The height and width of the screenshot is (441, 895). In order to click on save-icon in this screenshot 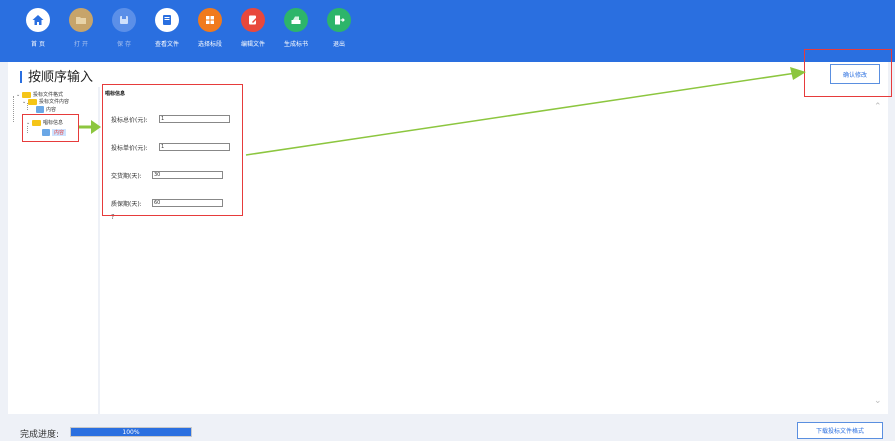, I will do `click(124, 20)`.